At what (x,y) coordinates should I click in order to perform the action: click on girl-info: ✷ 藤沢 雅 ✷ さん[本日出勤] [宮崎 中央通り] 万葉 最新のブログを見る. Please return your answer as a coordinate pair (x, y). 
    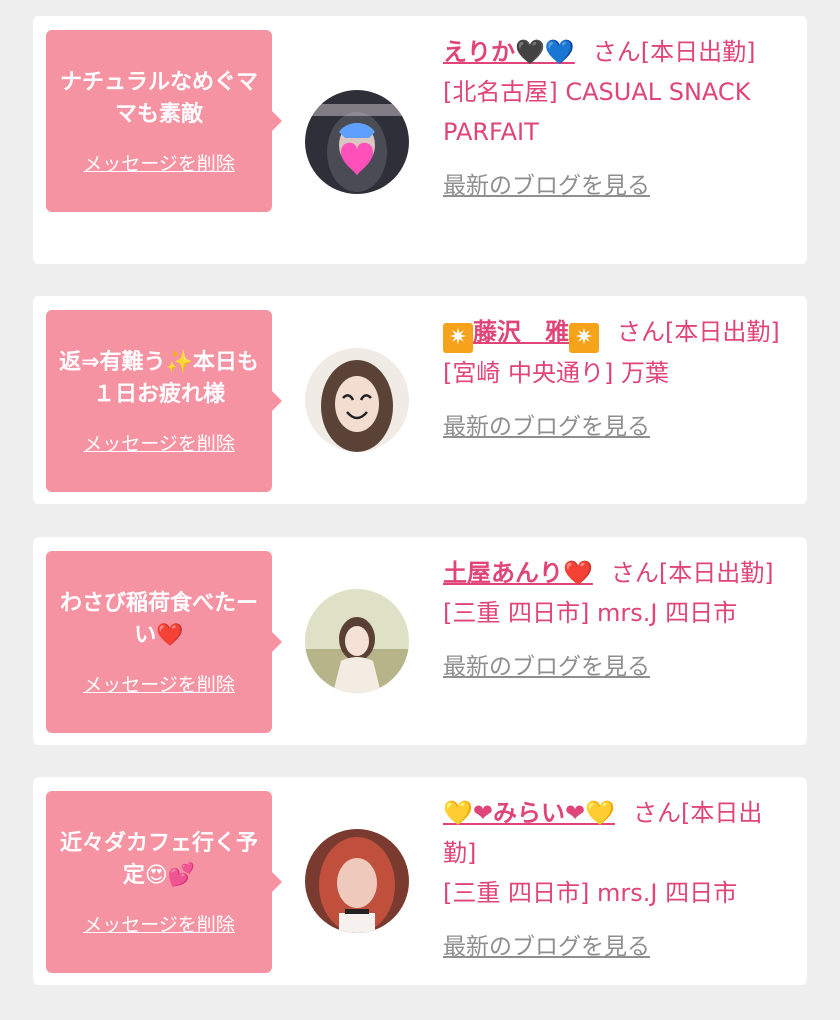
    Looking at the image, I should click on (618, 379).